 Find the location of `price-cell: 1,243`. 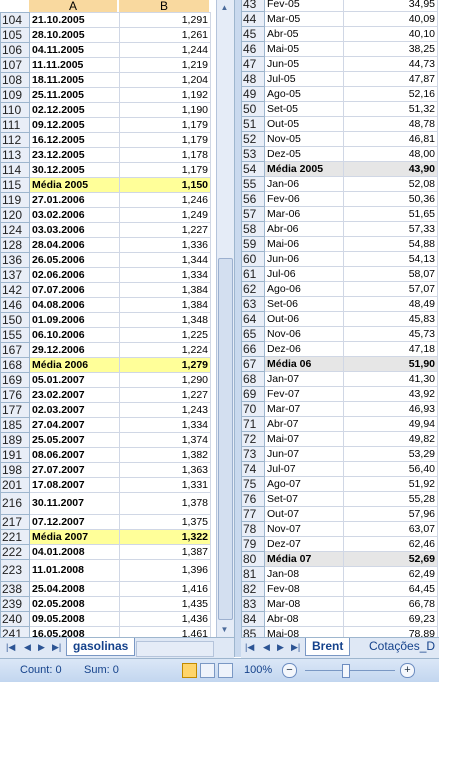

price-cell: 1,243 is located at coordinates (165, 410).